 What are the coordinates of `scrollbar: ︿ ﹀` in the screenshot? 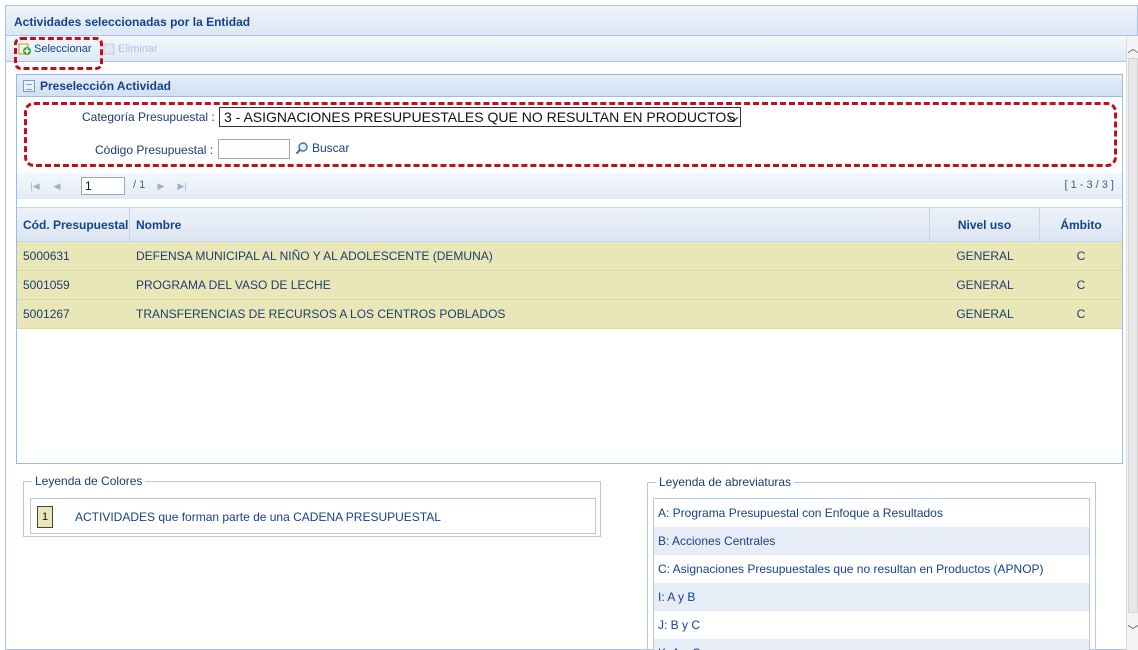 It's located at (1132, 343).